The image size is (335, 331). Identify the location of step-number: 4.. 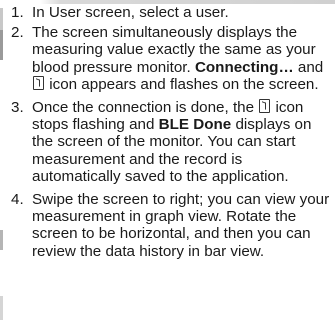
(17, 200).